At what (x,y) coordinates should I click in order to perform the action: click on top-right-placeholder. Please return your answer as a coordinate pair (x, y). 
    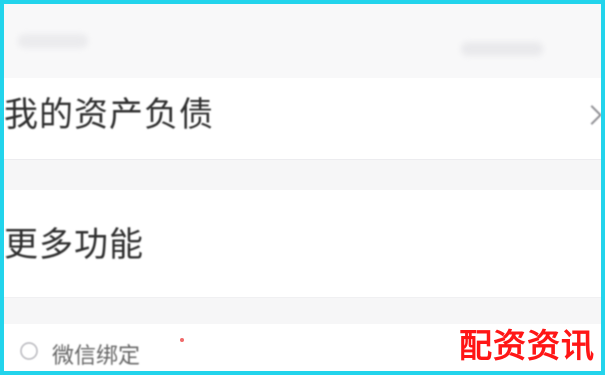
    Looking at the image, I should click on (502, 49).